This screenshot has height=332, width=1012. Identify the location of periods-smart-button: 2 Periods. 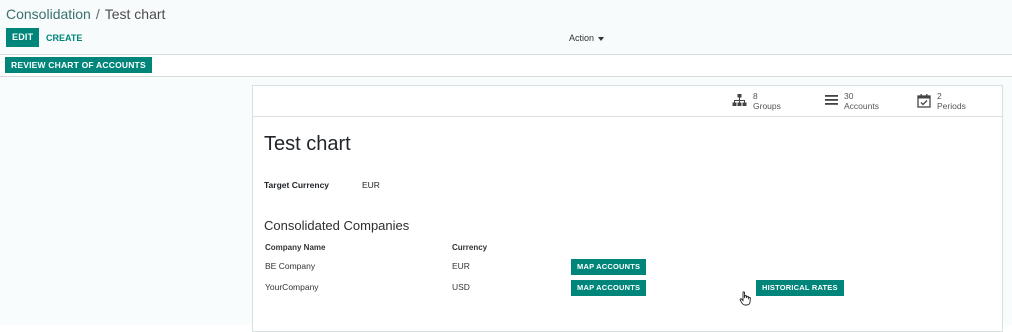
(941, 101).